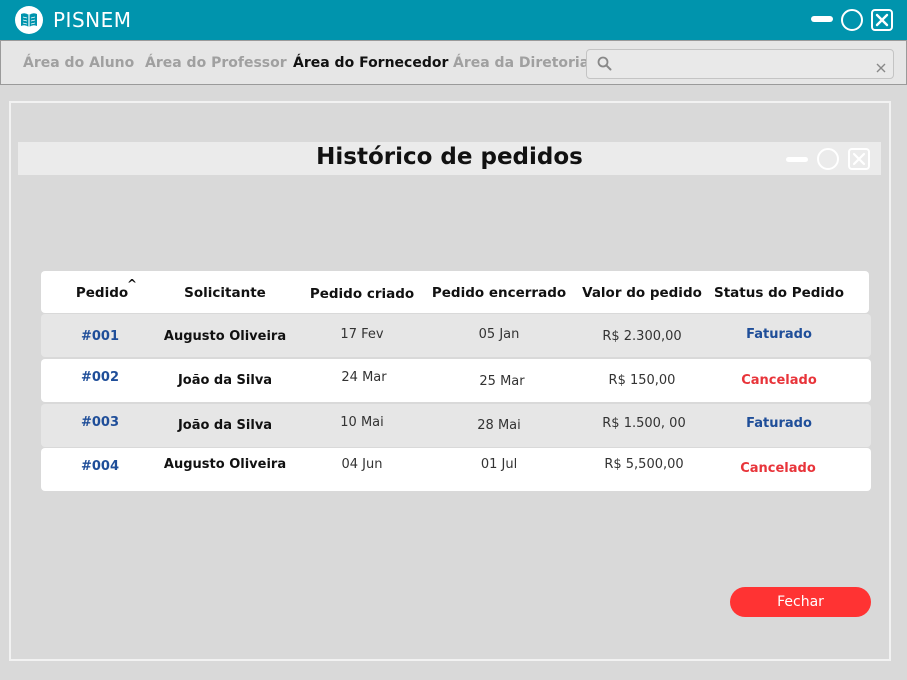  Describe the element at coordinates (92, 20) in the screenshot. I see `app-title: PISNEM` at that location.